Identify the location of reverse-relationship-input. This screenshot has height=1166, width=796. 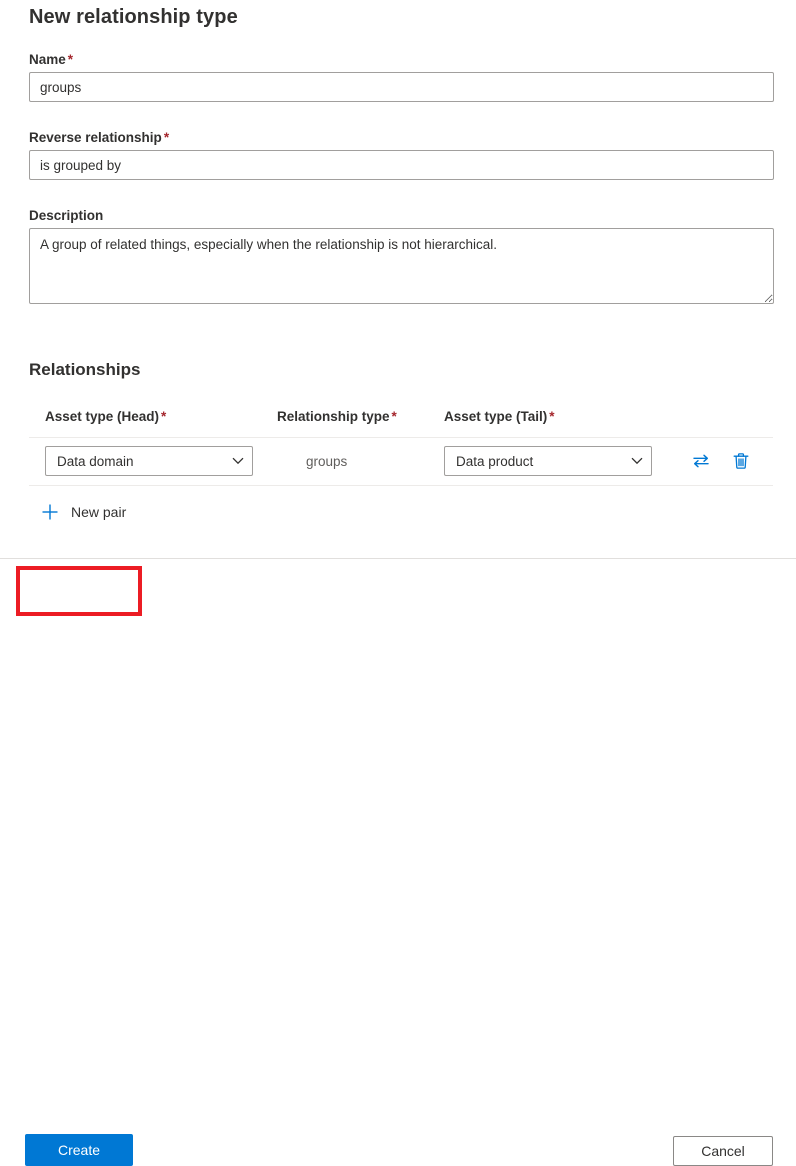
(401, 165).